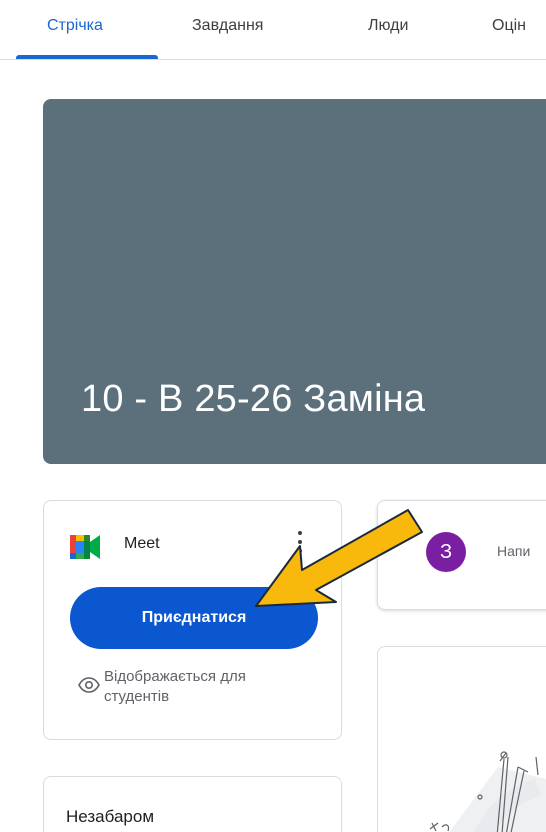 The image size is (546, 832). Describe the element at coordinates (87, 57) in the screenshot. I see `active-tab-indicator` at that location.